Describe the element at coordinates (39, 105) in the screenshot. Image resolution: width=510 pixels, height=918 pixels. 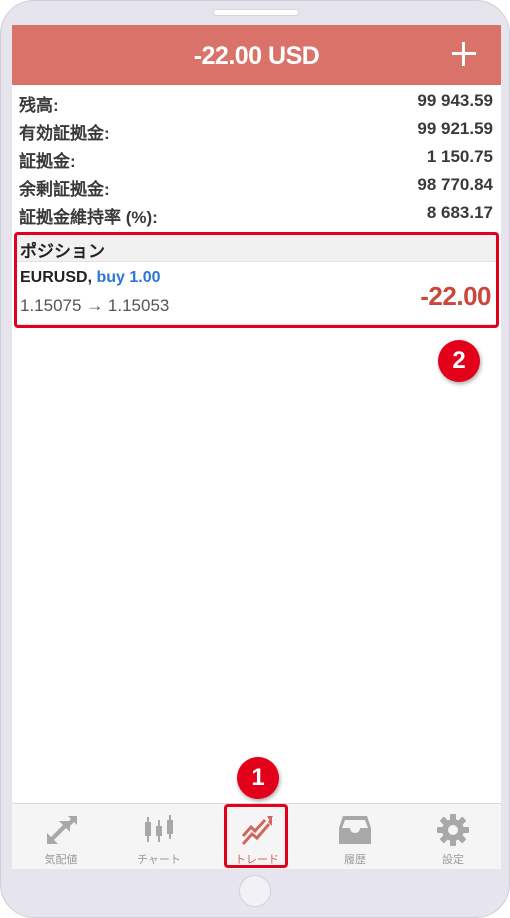
I see `summary-label: 残高:` at that location.